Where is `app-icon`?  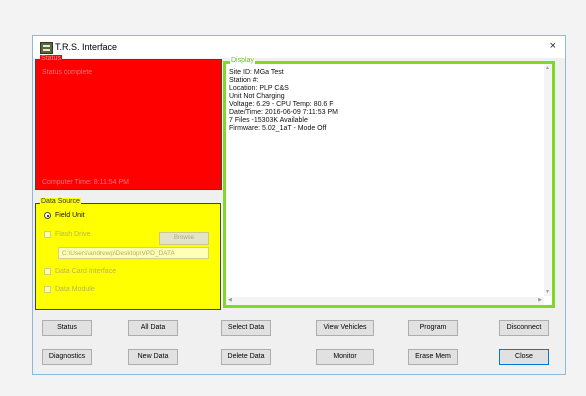 app-icon is located at coordinates (46, 48).